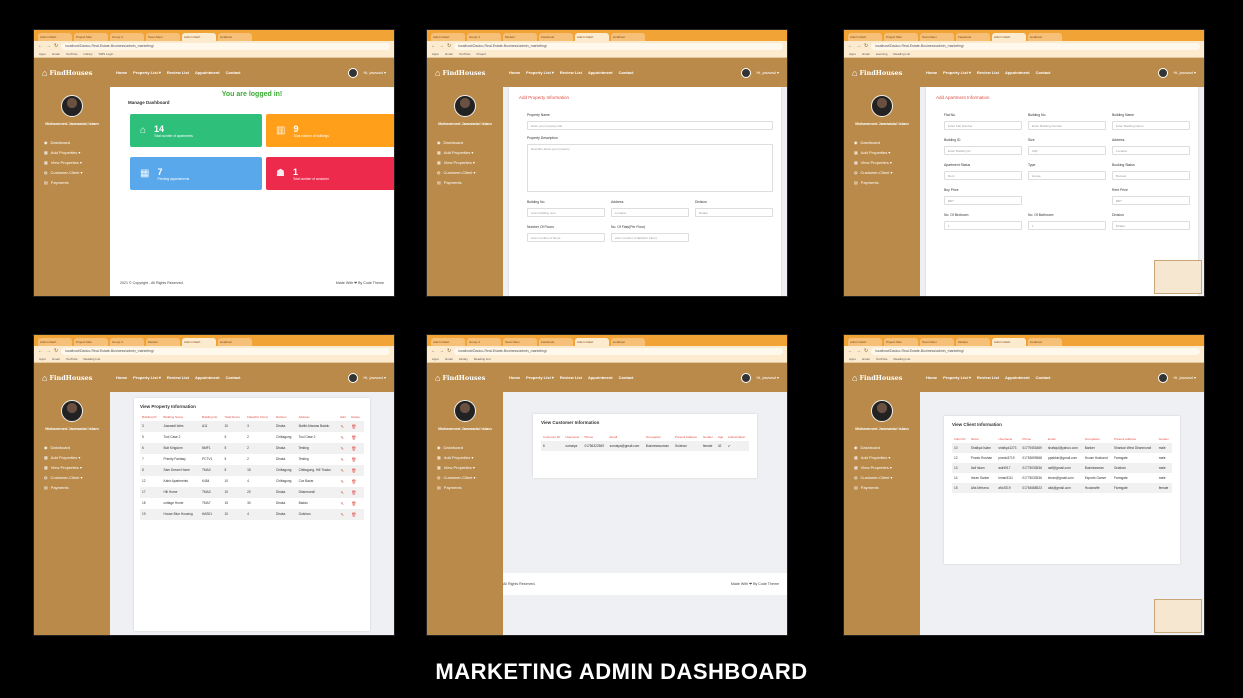  I want to click on field-input: Booked, so click(1151, 175).